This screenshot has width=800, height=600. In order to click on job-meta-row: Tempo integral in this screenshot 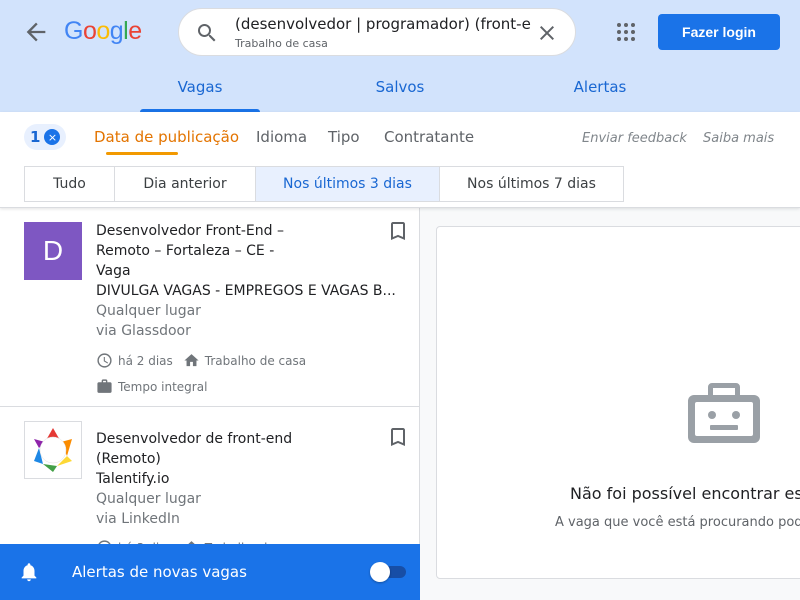, I will do `click(151, 386)`.